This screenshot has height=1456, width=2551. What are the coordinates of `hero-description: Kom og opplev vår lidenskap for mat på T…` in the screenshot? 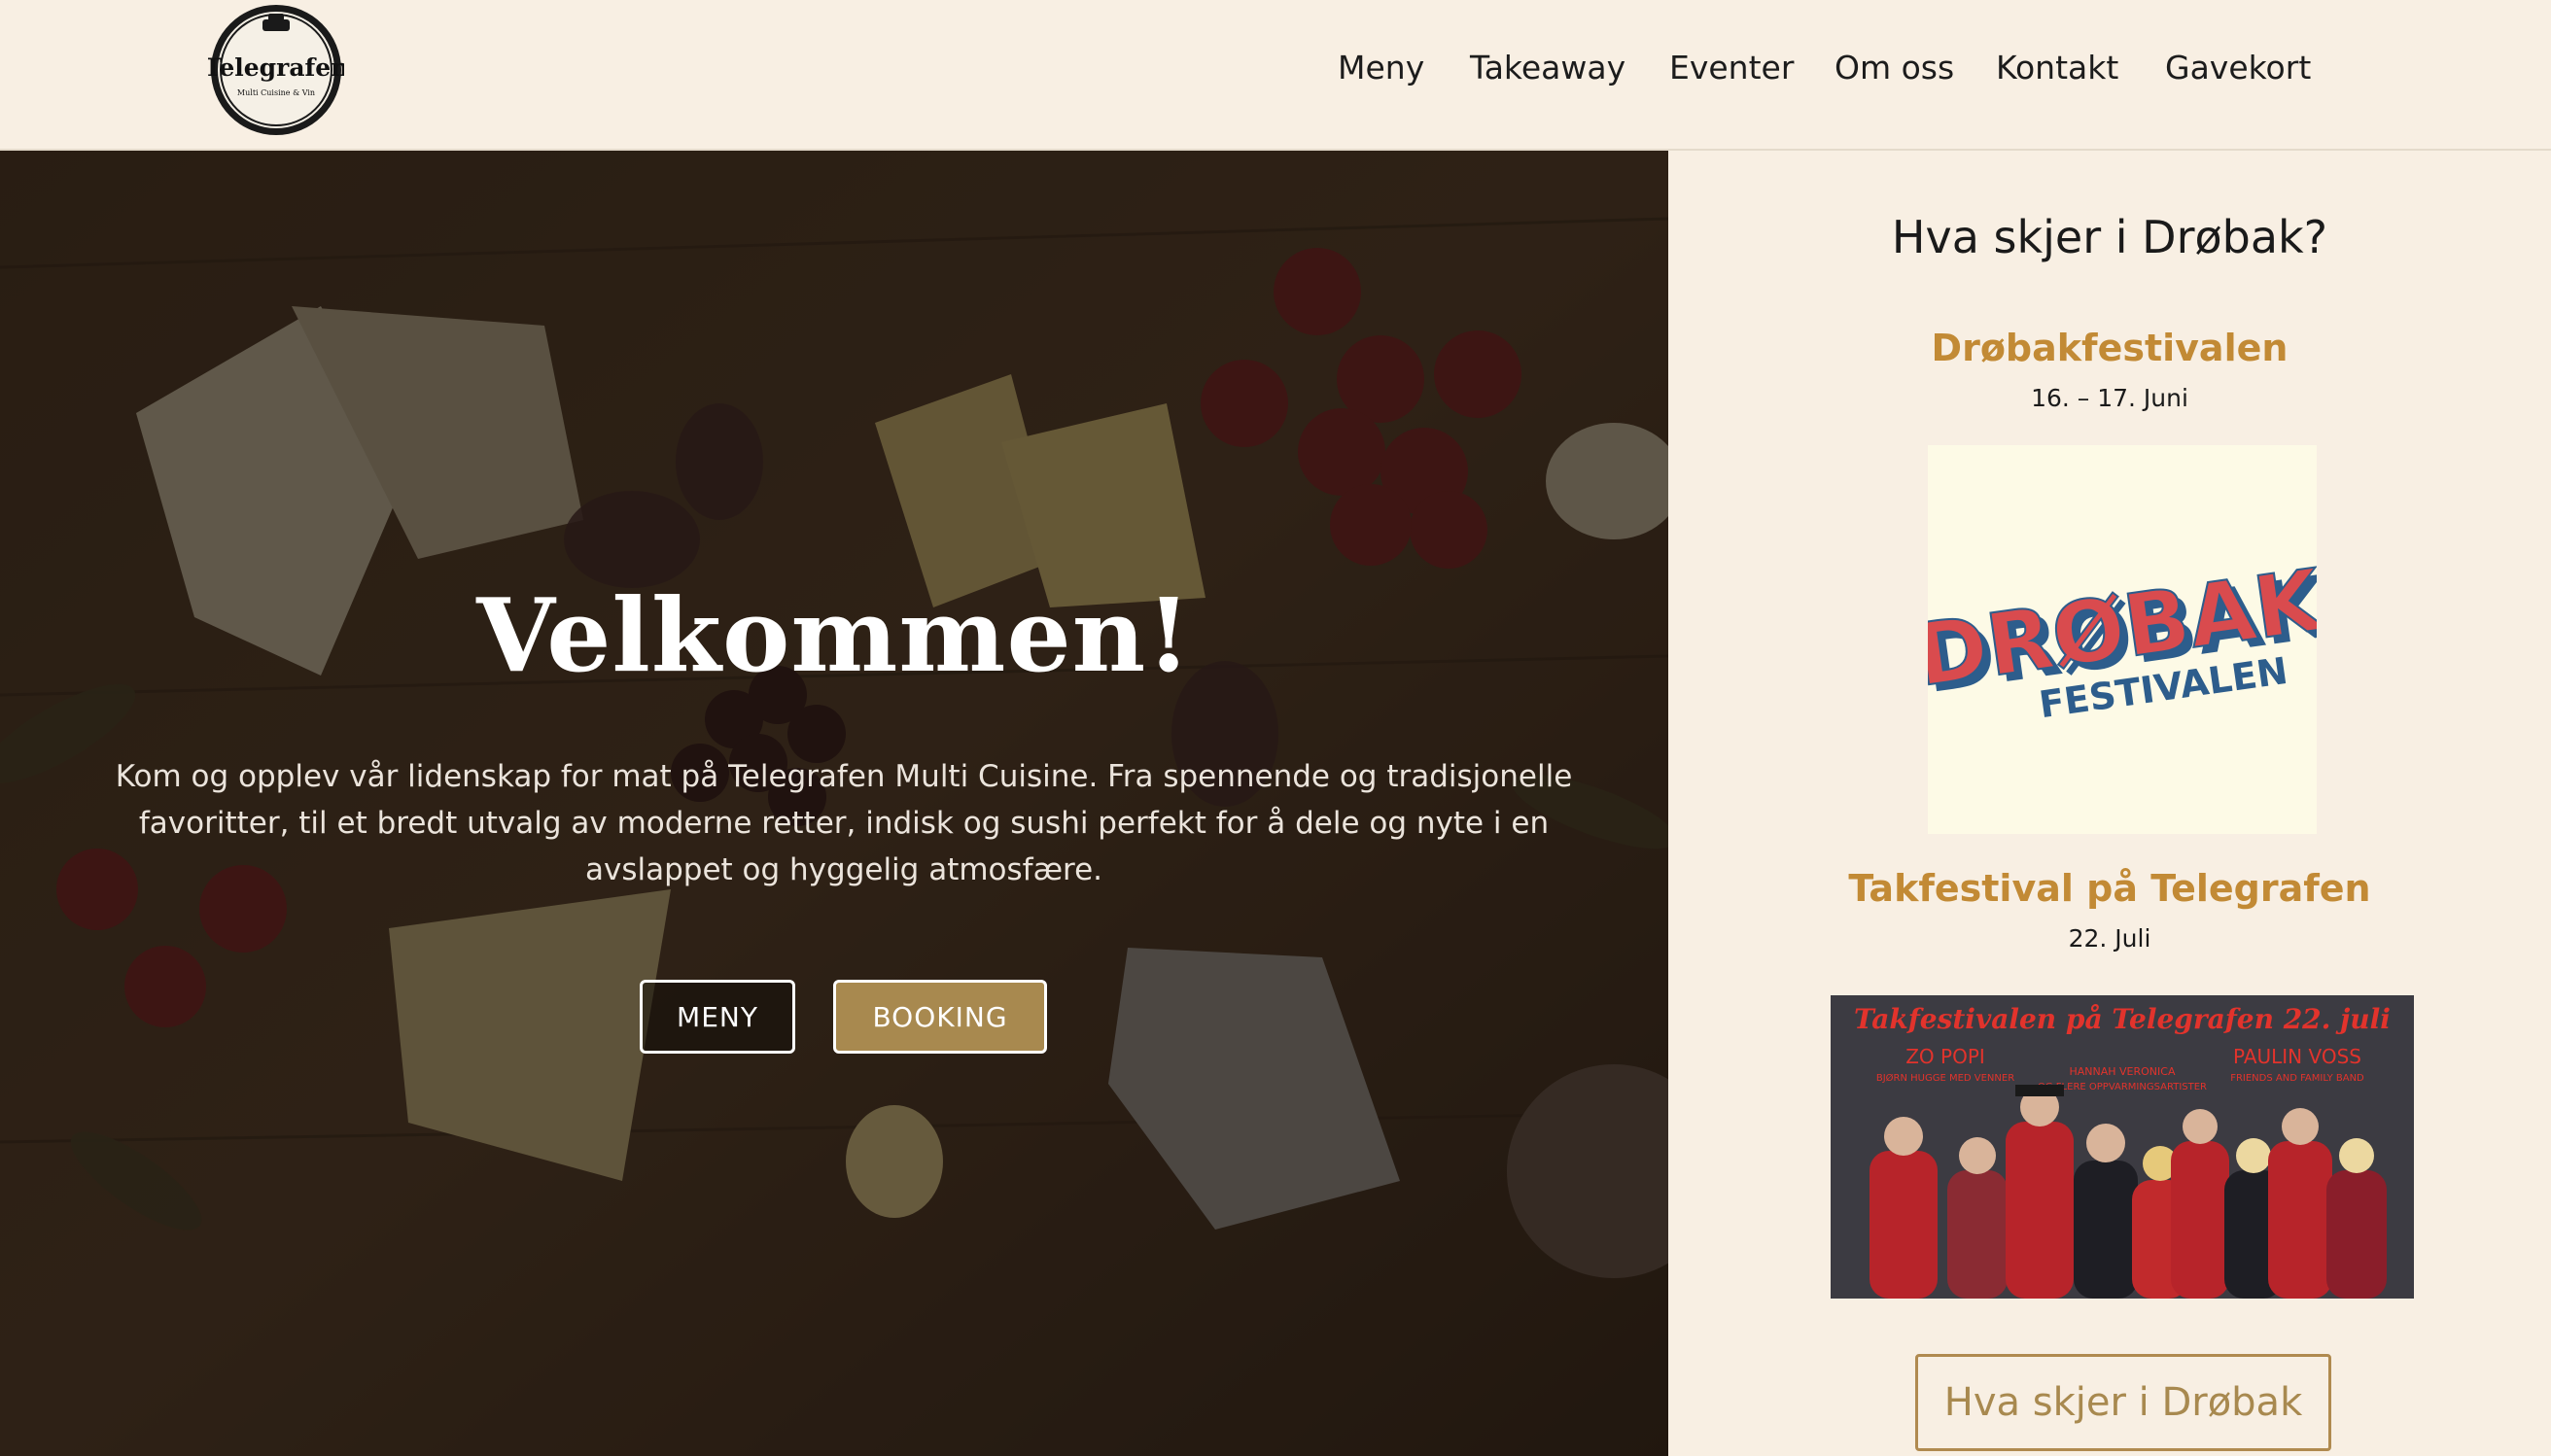 It's located at (844, 823).